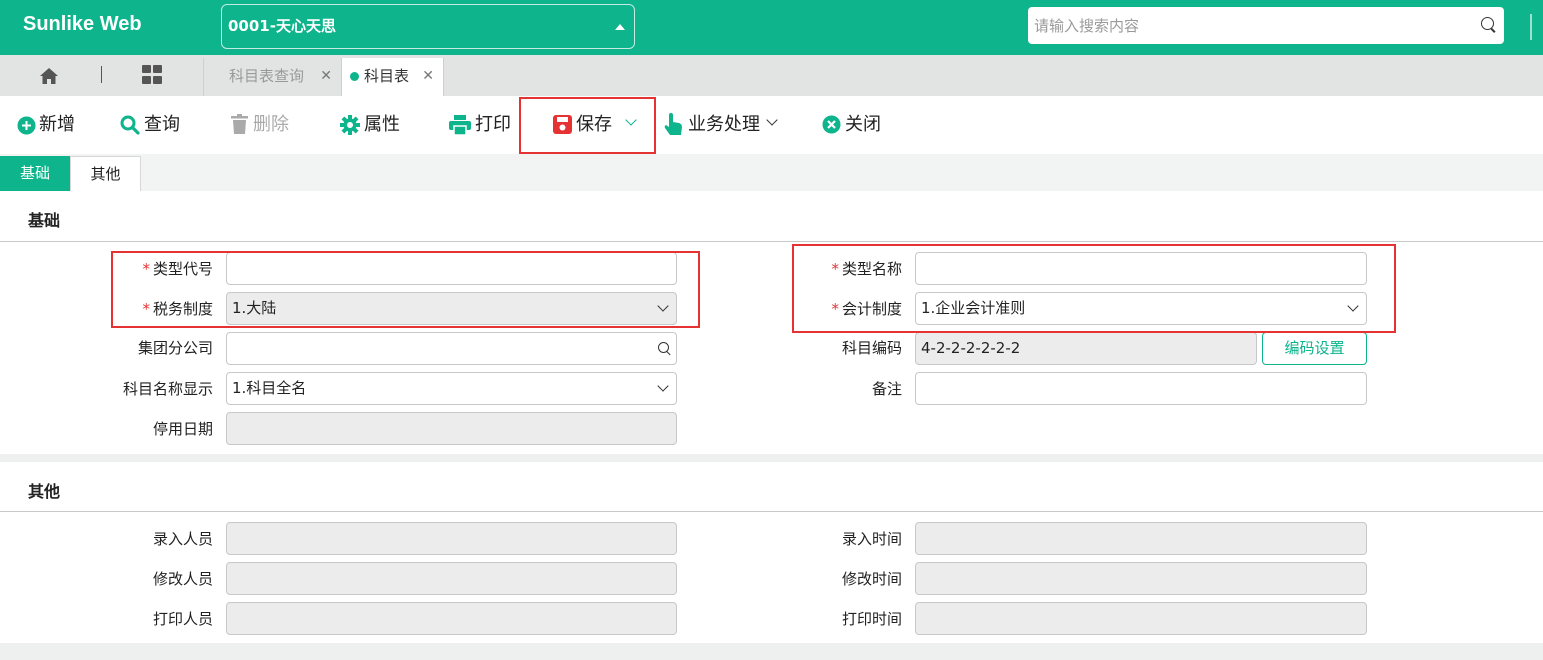 The image size is (1543, 660). Describe the element at coordinates (460, 125) in the screenshot. I see `printer-icon` at that location.